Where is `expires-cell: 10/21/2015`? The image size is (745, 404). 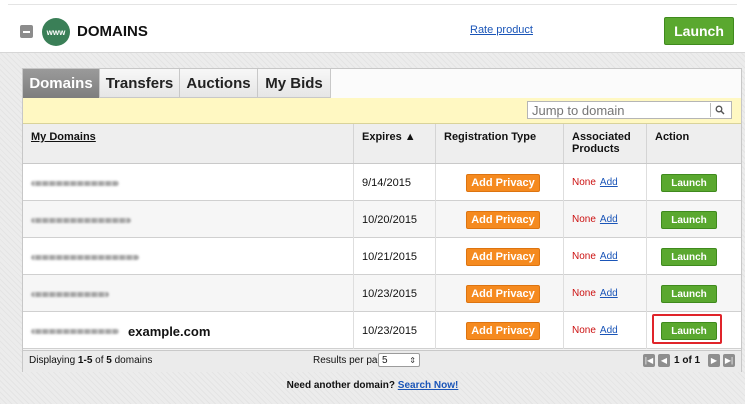 expires-cell: 10/21/2015 is located at coordinates (394, 256).